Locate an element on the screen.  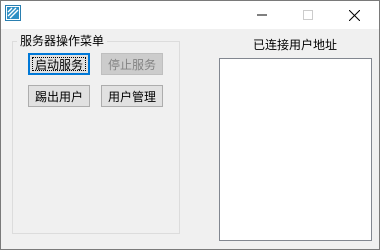
focus-ring is located at coordinates (59, 64).